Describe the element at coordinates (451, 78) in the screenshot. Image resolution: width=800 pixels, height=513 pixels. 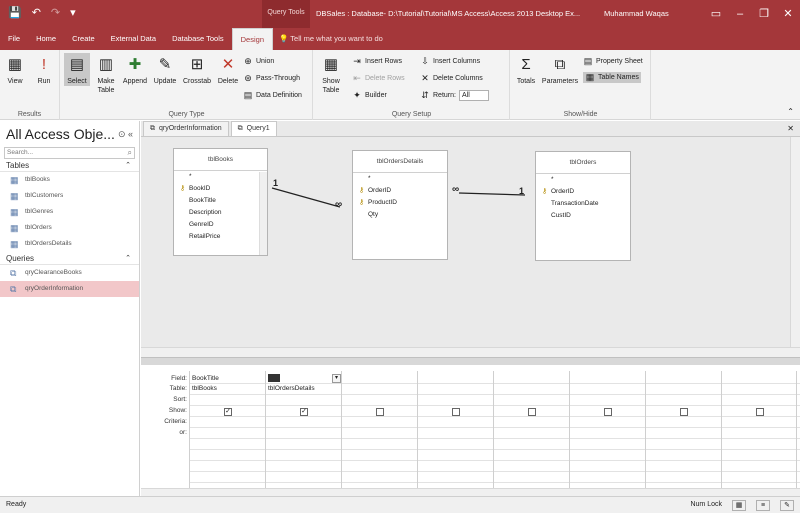
I see `delete-columns-button: ✕ Delete Columns` at that location.